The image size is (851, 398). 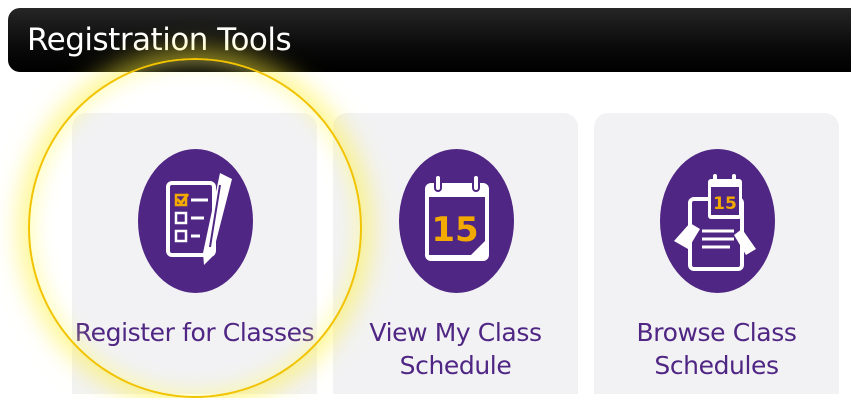 I want to click on card-label: Register for Classes, so click(x=194, y=332).